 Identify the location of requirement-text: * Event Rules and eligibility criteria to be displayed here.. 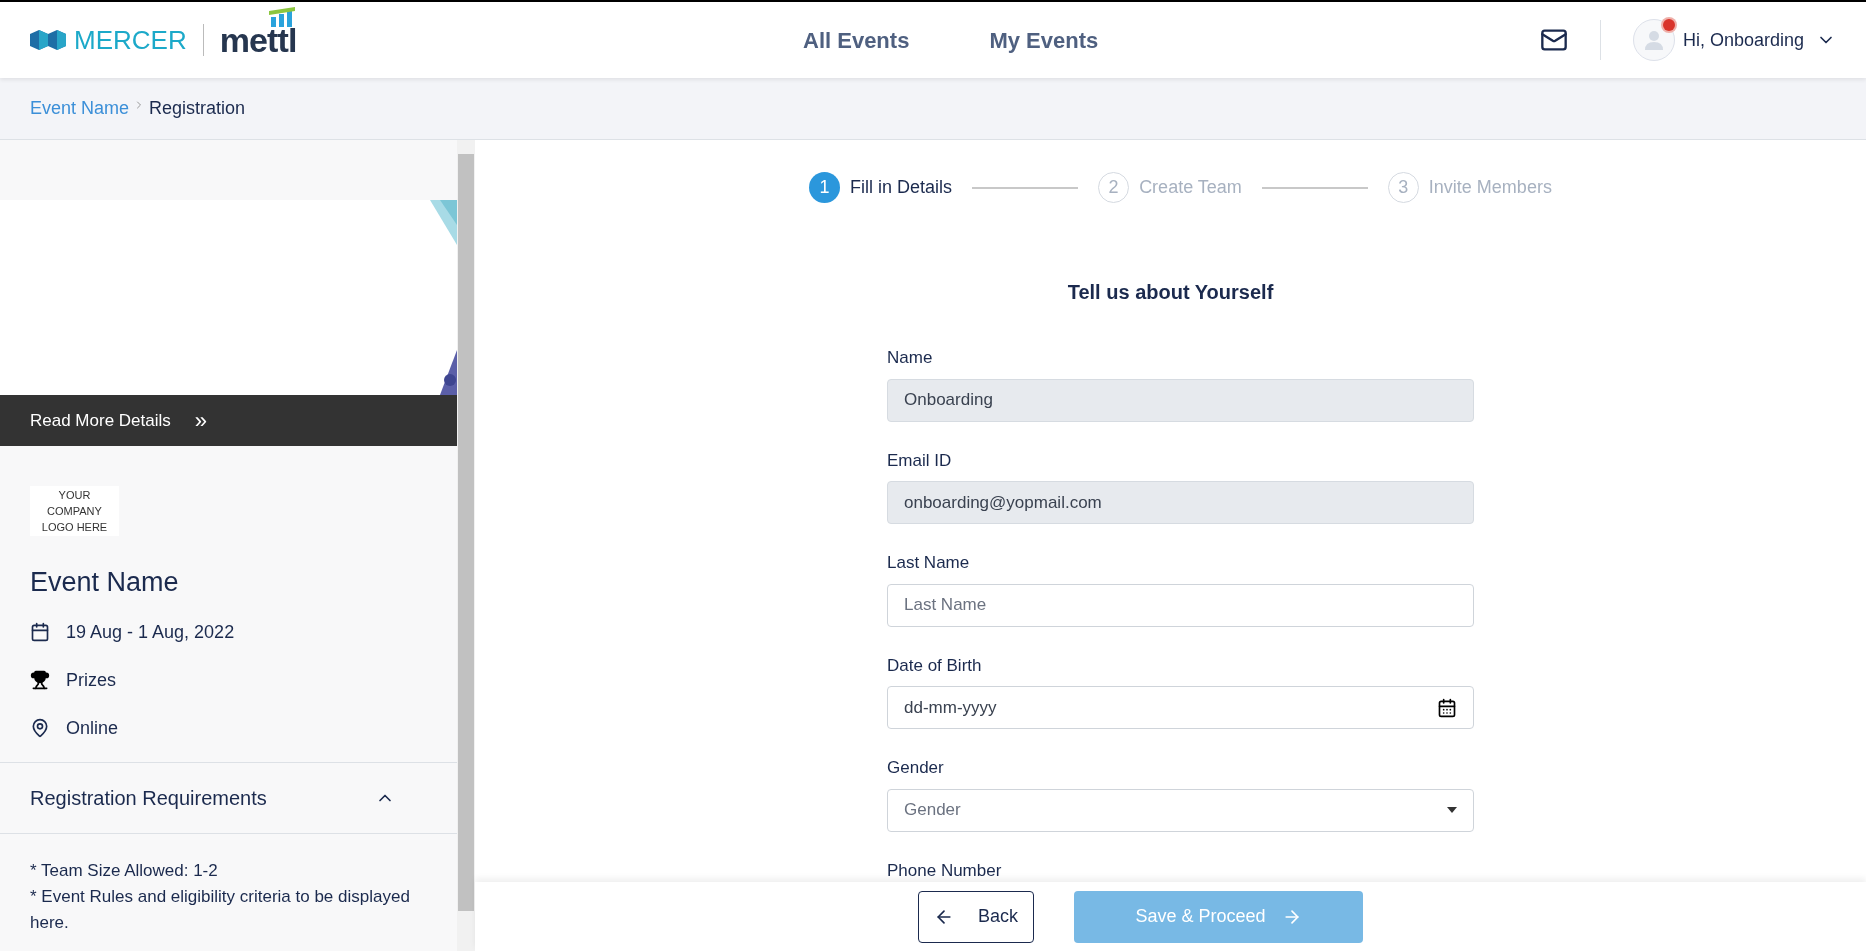
(220, 909).